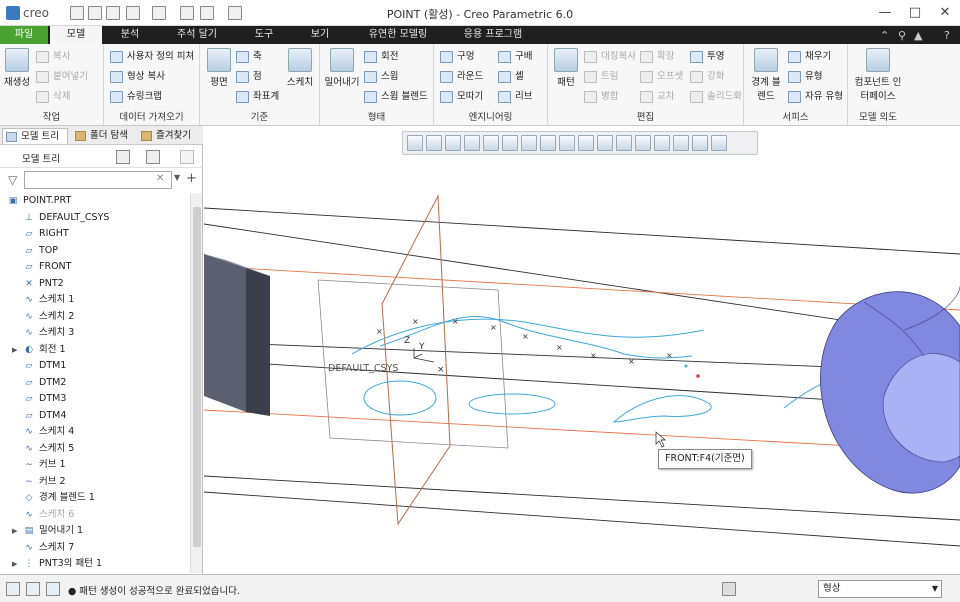 The height and width of the screenshot is (602, 960). What do you see at coordinates (878, 75) in the screenshot?
I see `component-interface-button: 컴포넌트 인터페이스` at bounding box center [878, 75].